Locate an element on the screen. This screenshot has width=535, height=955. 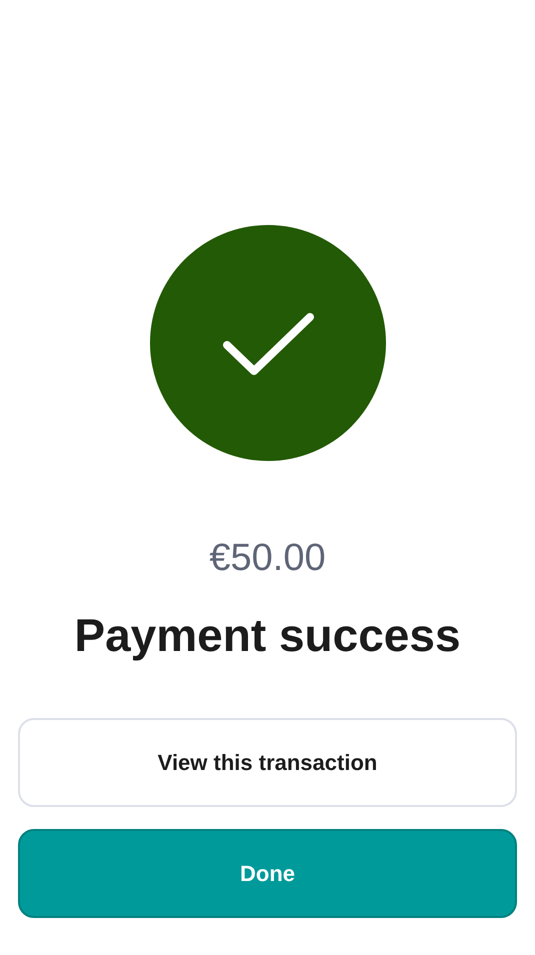
view-transaction-button: View this transaction is located at coordinates (267, 762).